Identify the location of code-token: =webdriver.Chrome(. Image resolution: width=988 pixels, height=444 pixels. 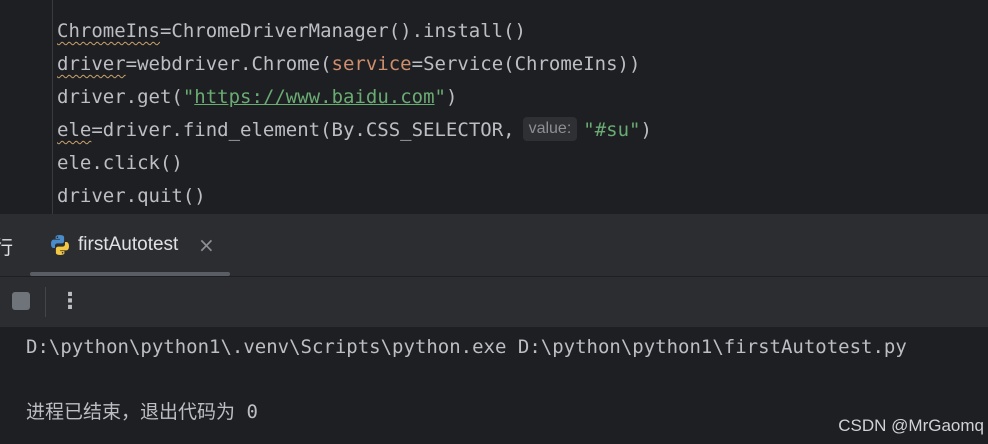
(228, 64).